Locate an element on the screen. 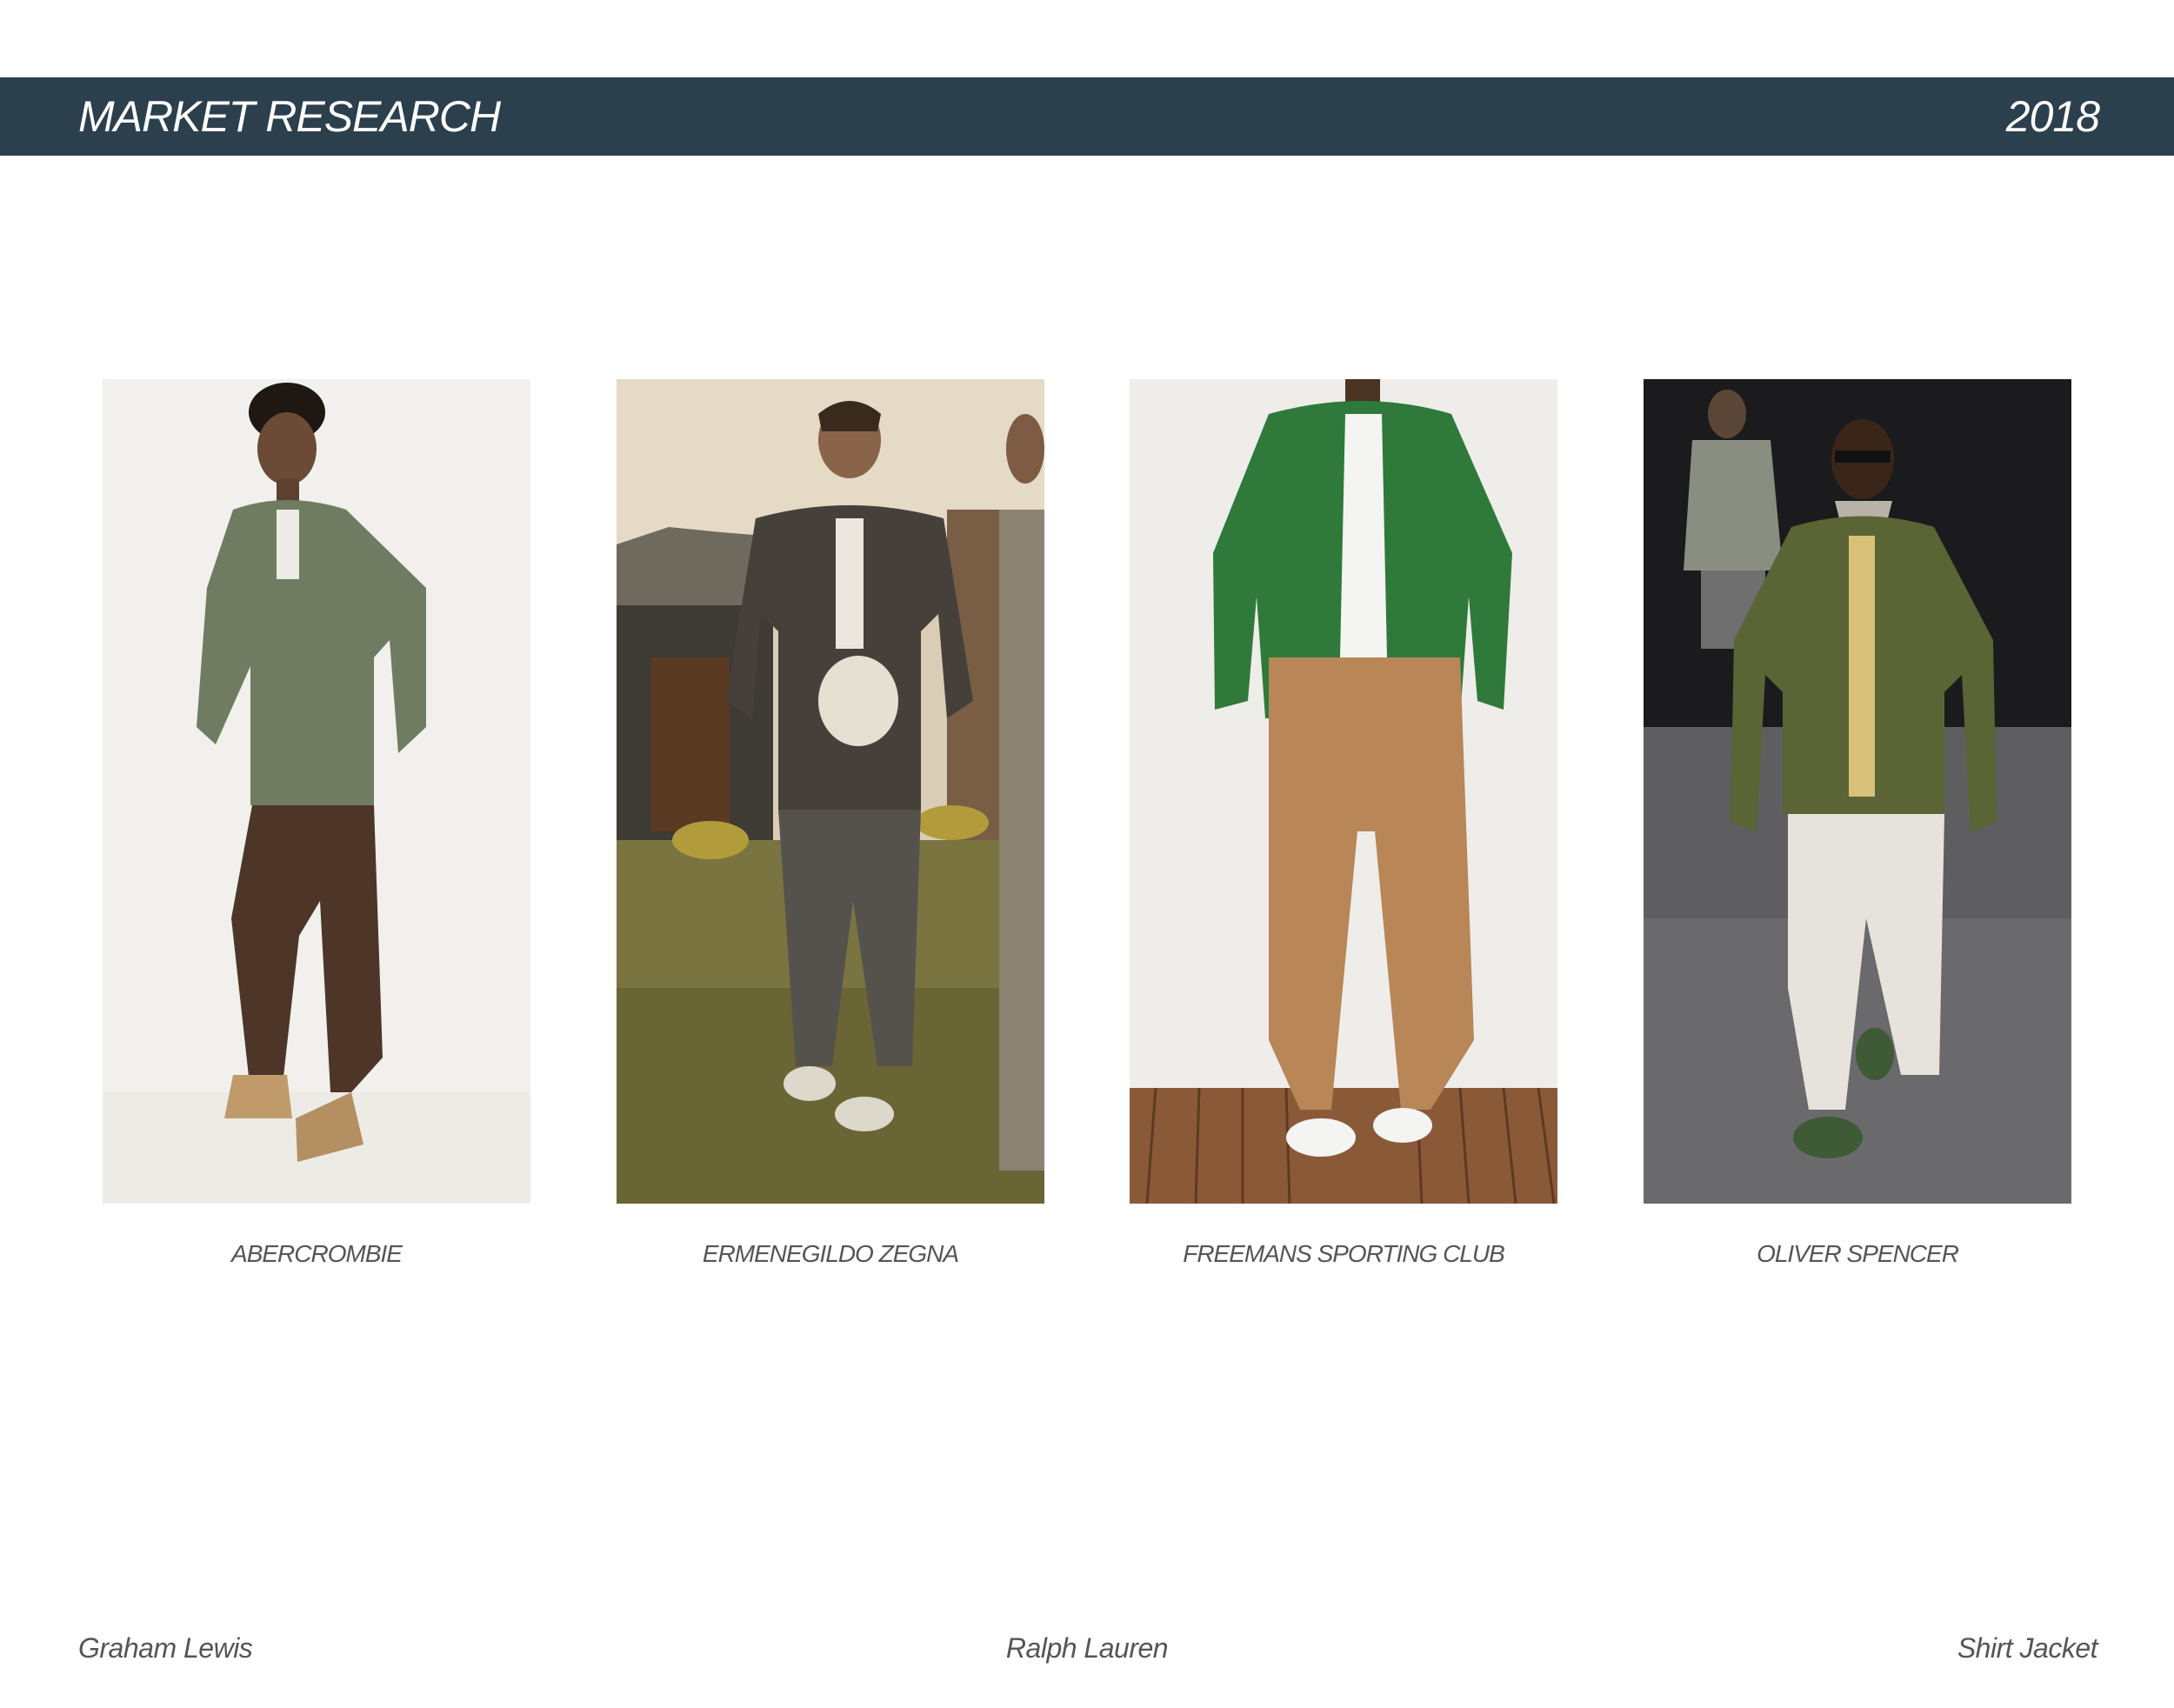  brand-caption: OLIVER SPENCER is located at coordinates (1858, 1253).